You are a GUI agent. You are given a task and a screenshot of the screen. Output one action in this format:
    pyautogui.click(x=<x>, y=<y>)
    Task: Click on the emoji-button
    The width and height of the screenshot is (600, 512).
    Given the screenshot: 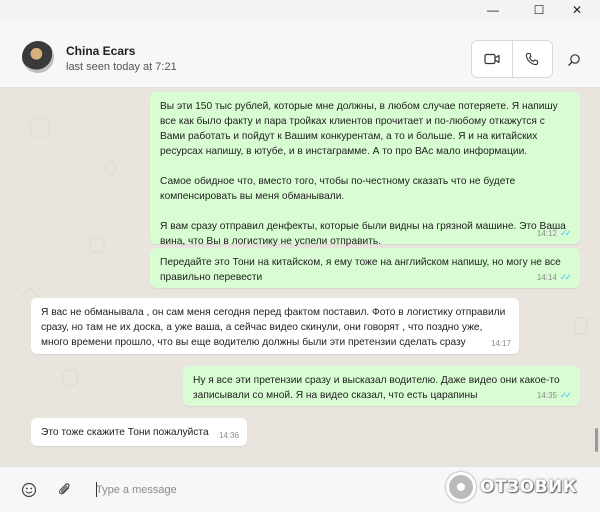 What is the action you would take?
    pyautogui.click(x=29, y=490)
    